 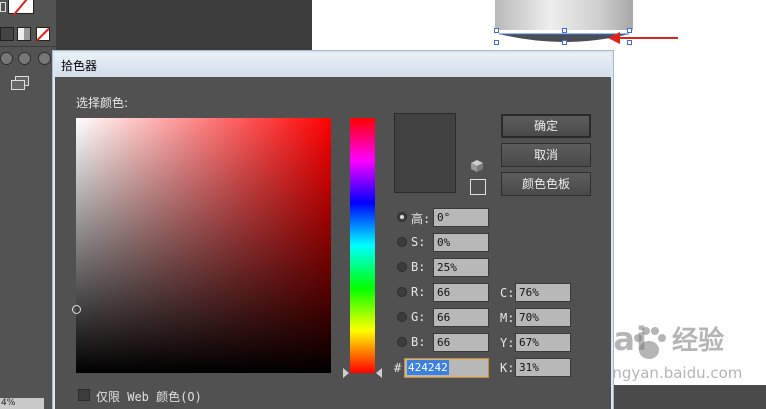 What do you see at coordinates (102, 103) in the screenshot?
I see `select-color-label: 选择颜色:` at bounding box center [102, 103].